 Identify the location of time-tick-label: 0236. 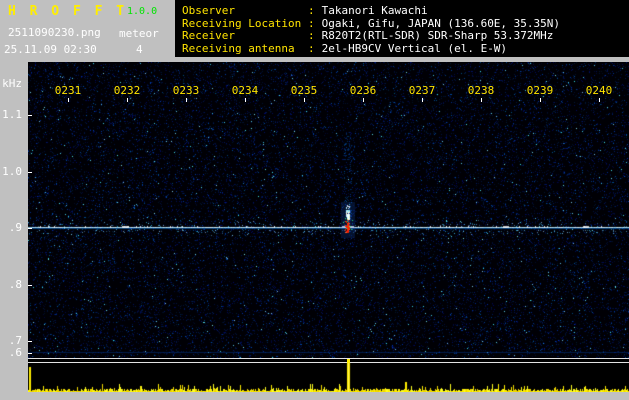
(363, 90).